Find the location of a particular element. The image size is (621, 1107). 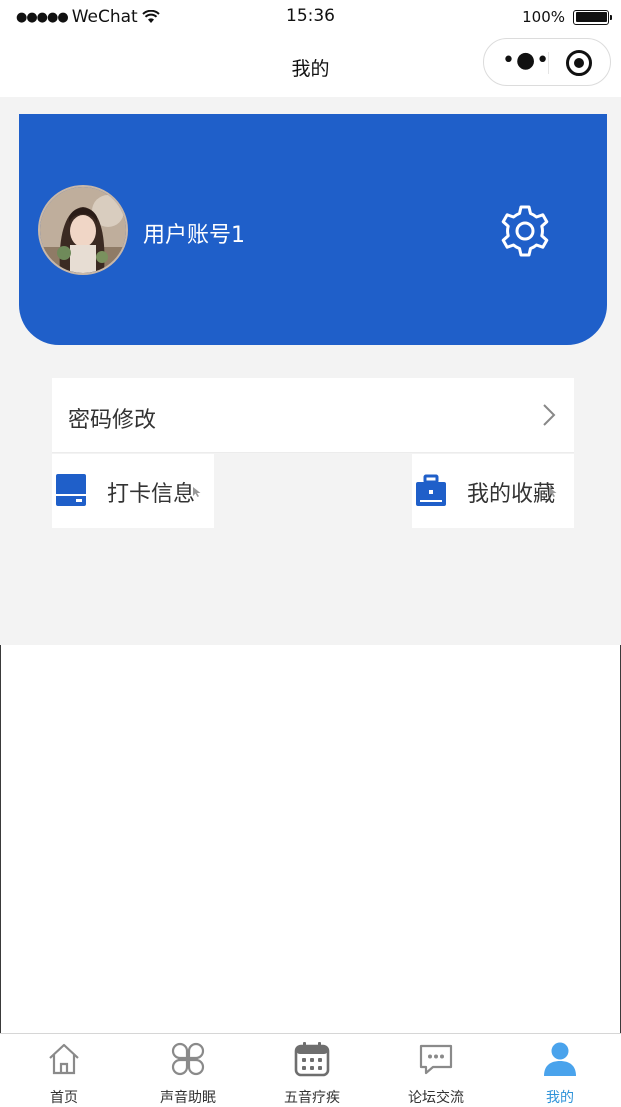

status-bar: ●●●●● WeChat 15:36 100% is located at coordinates (310, 17).